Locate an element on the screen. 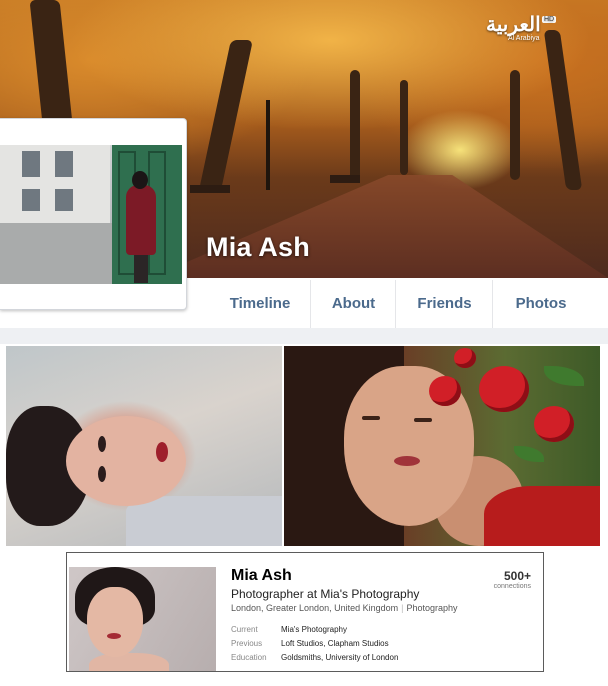 This screenshot has width=608, height=686. photo-woman-lying is located at coordinates (144, 446).